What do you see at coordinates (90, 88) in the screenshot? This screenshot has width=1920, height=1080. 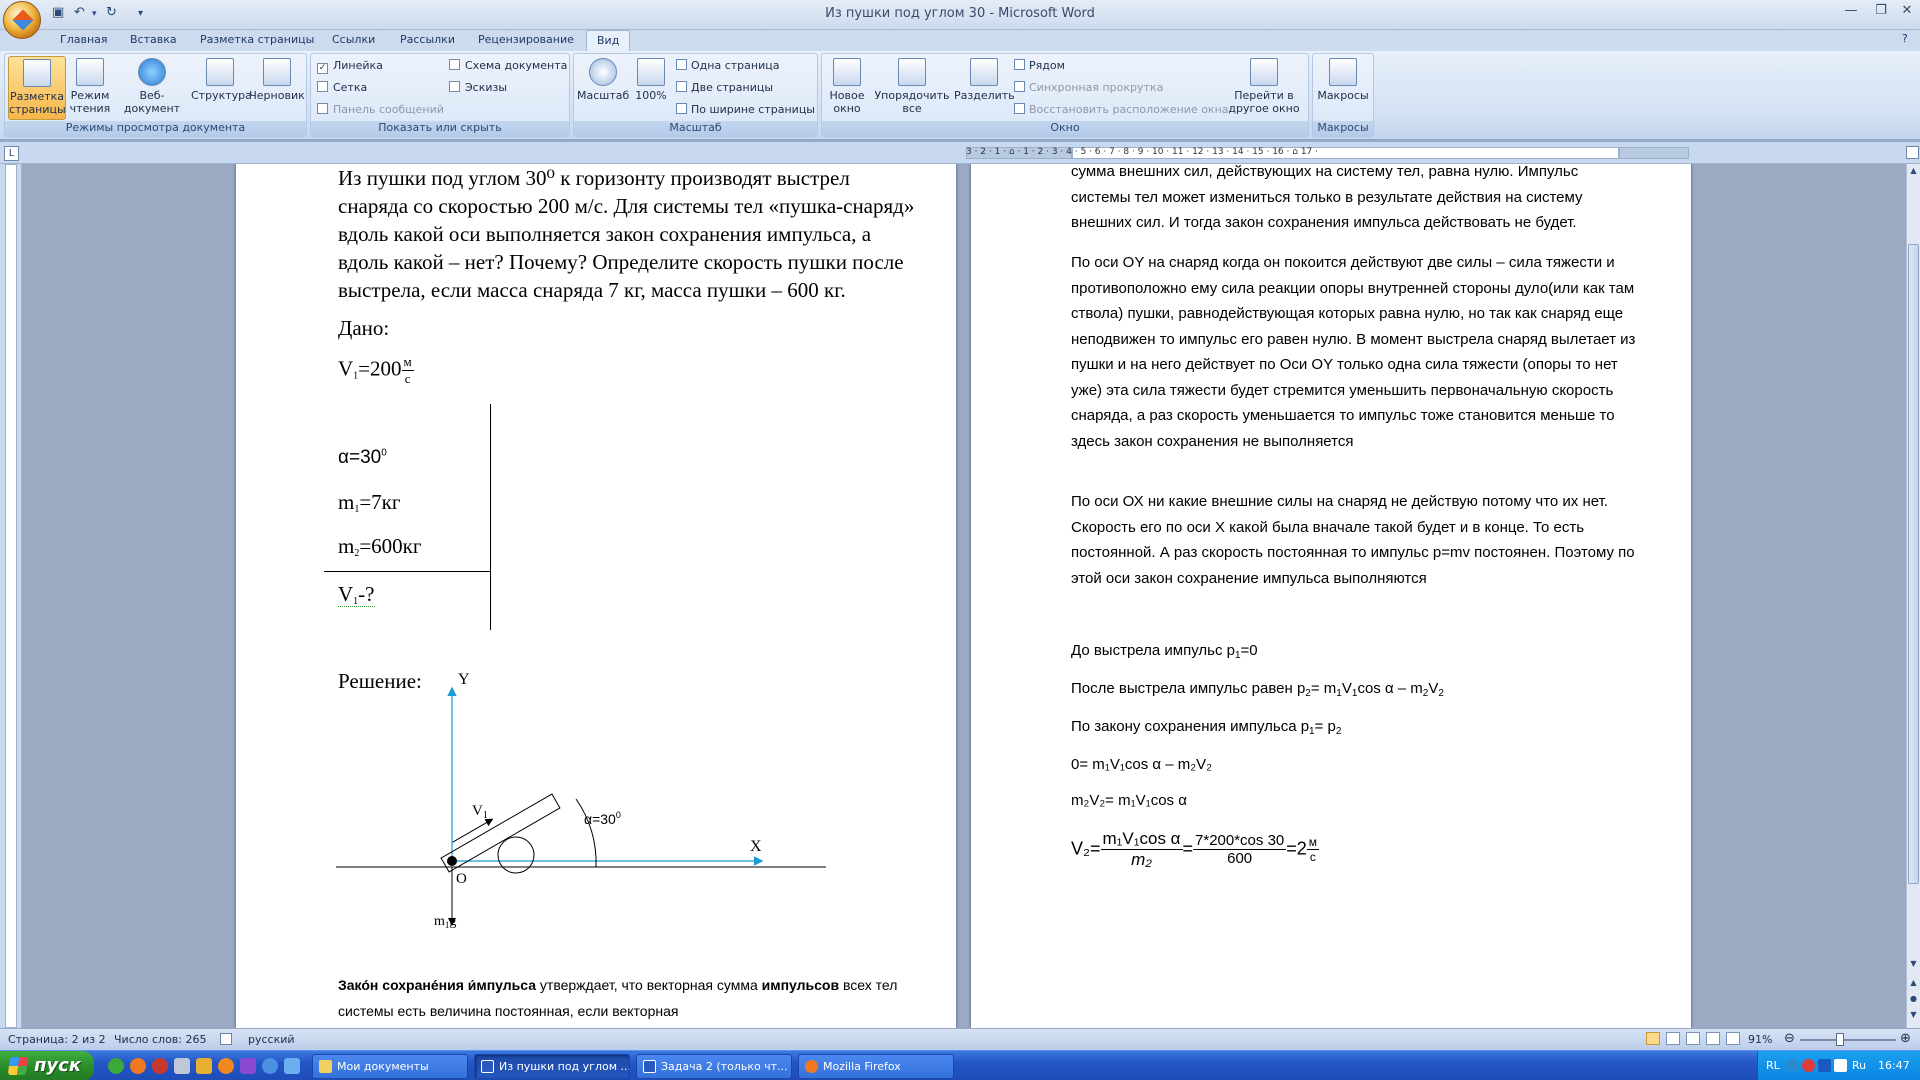 I see `reading-mode-button: Режим чтения` at bounding box center [90, 88].